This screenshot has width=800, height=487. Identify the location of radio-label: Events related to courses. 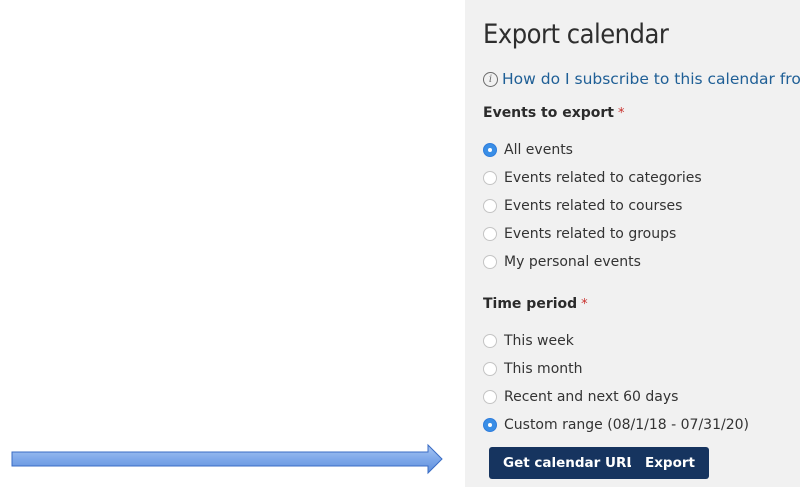
(593, 206).